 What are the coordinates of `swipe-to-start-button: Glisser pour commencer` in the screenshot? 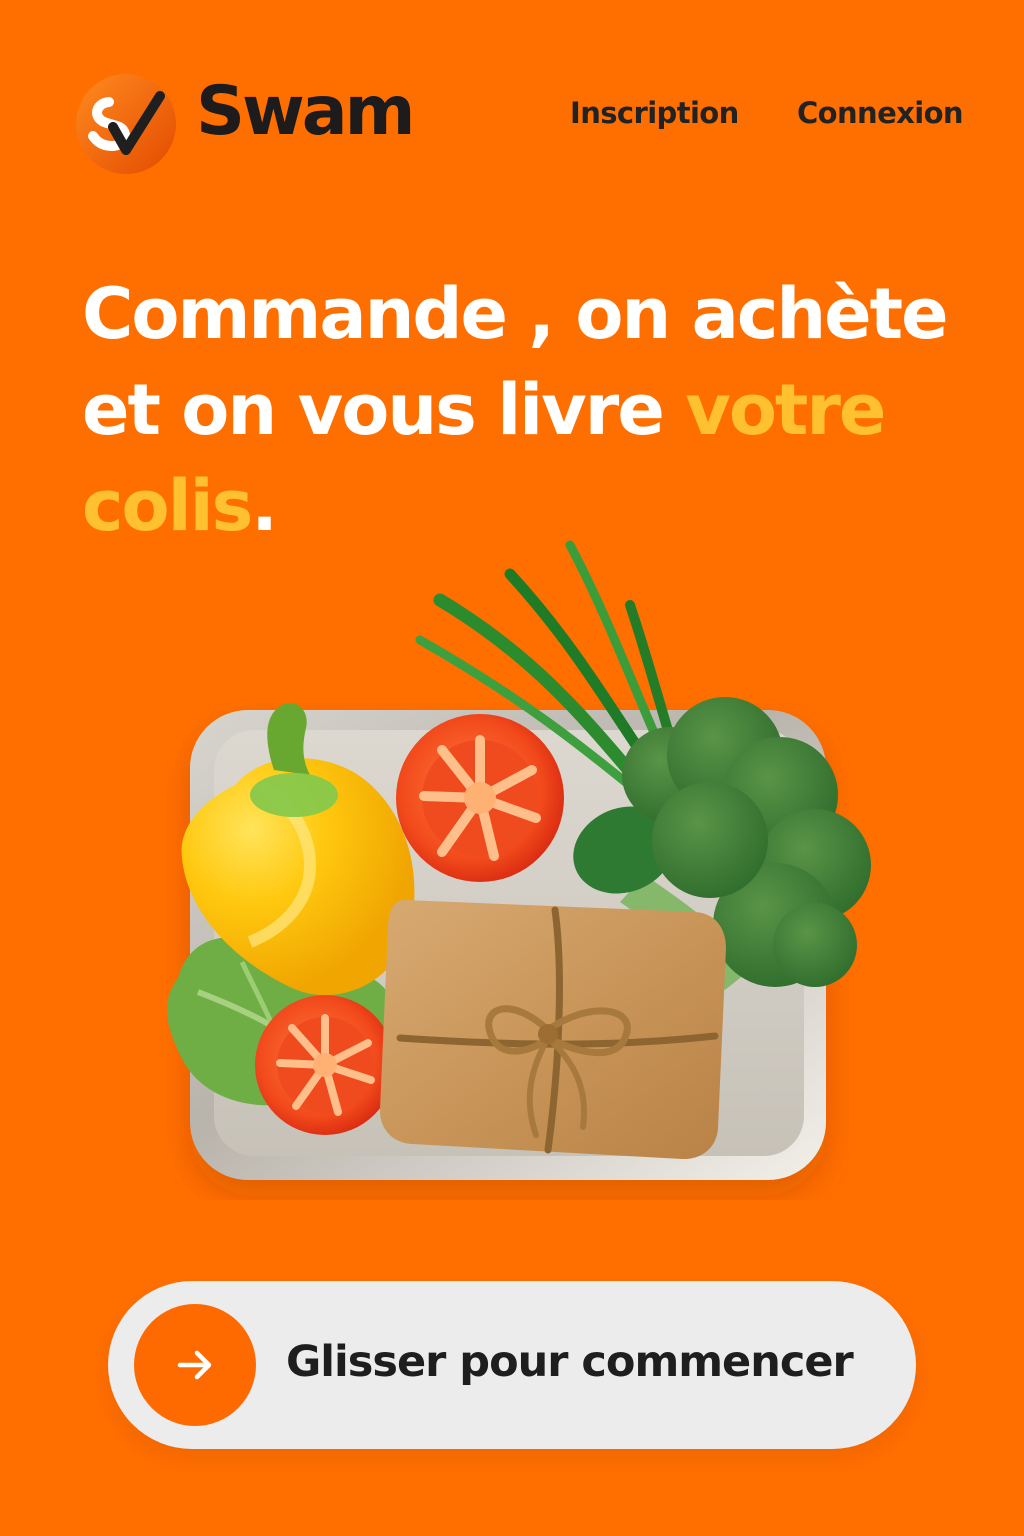 It's located at (512, 1365).